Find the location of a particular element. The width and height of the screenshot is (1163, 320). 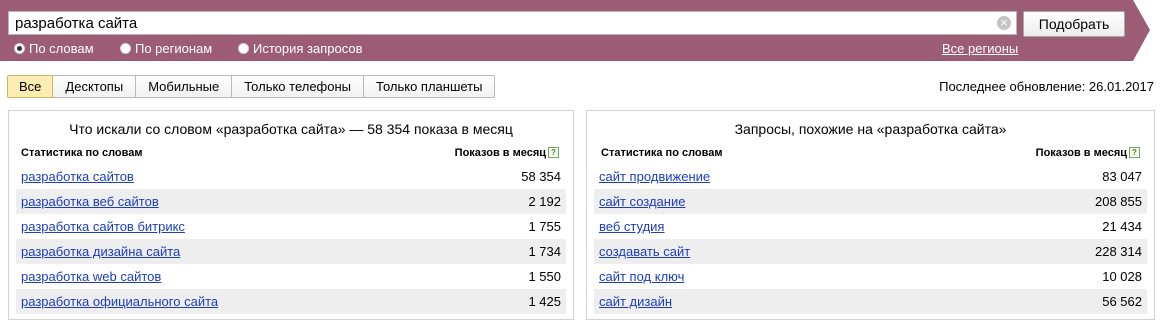

phrase-link: сайт продвижение is located at coordinates (654, 176).